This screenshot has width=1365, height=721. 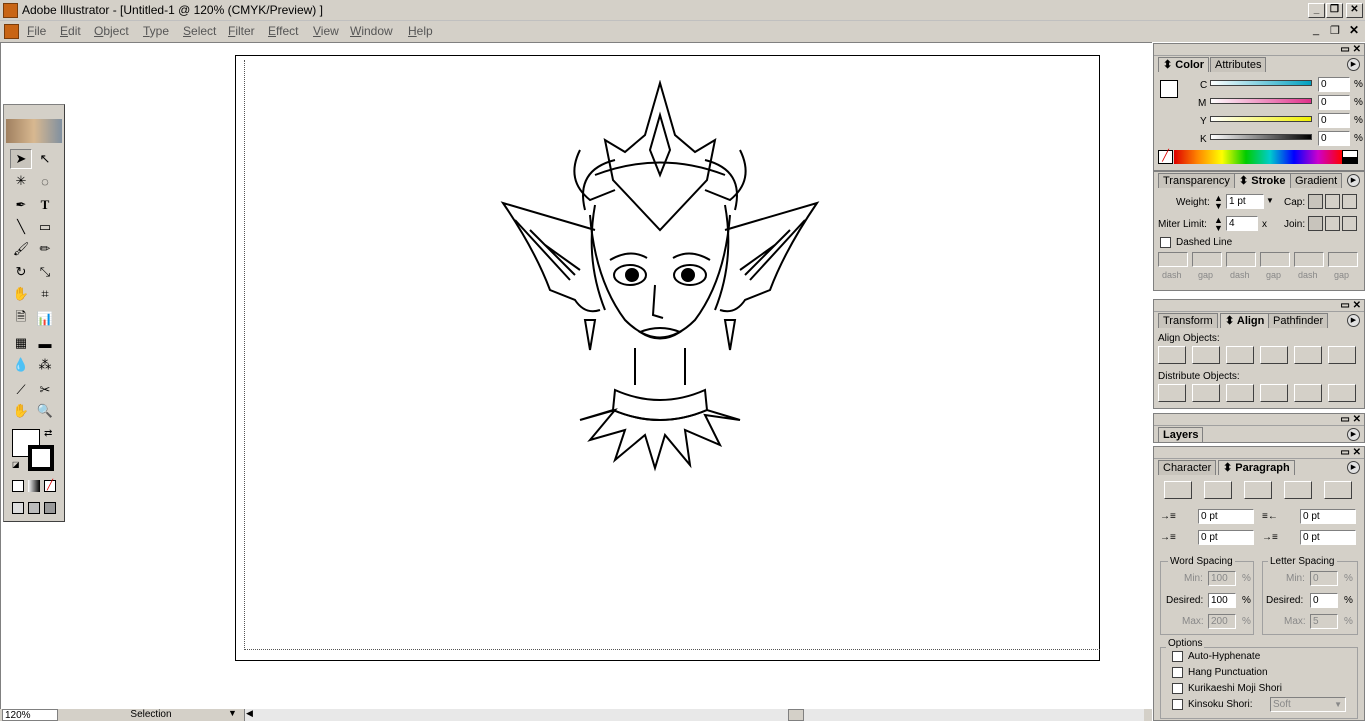 What do you see at coordinates (1315, 201) in the screenshot?
I see `butt-cap-button` at bounding box center [1315, 201].